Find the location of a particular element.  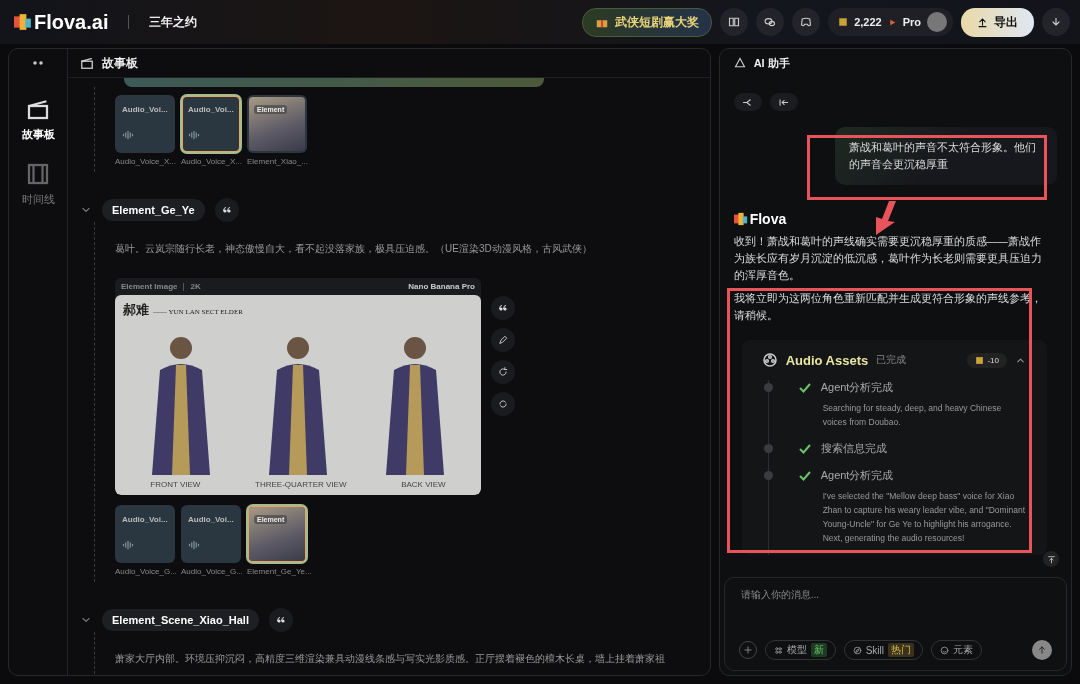

arrow-top-icon is located at coordinates (1051, 559).